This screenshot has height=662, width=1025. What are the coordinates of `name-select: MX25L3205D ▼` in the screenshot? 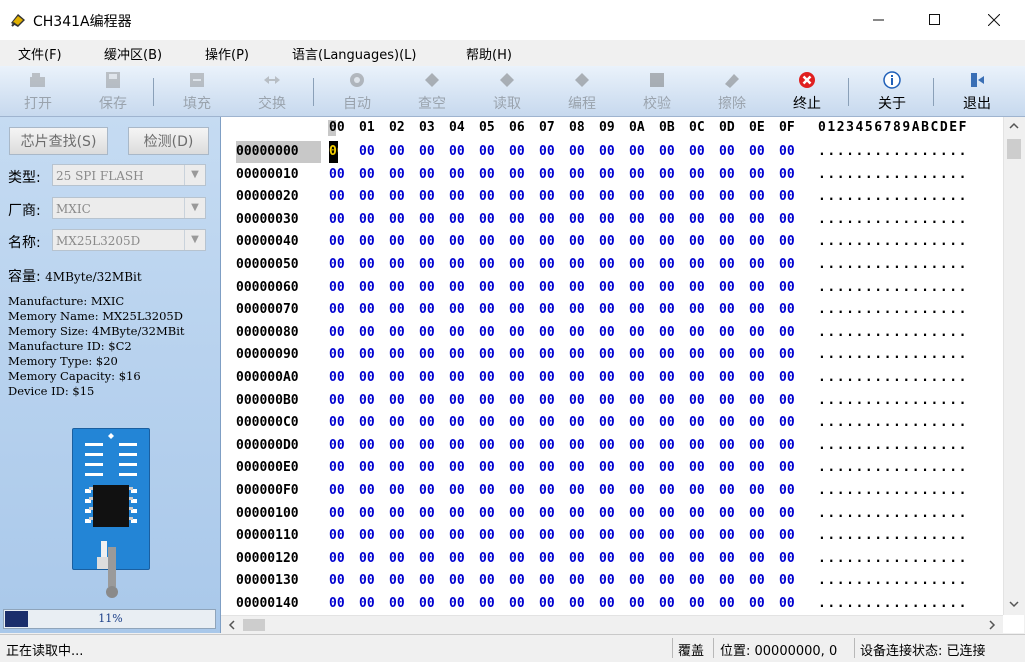 It's located at (129, 240).